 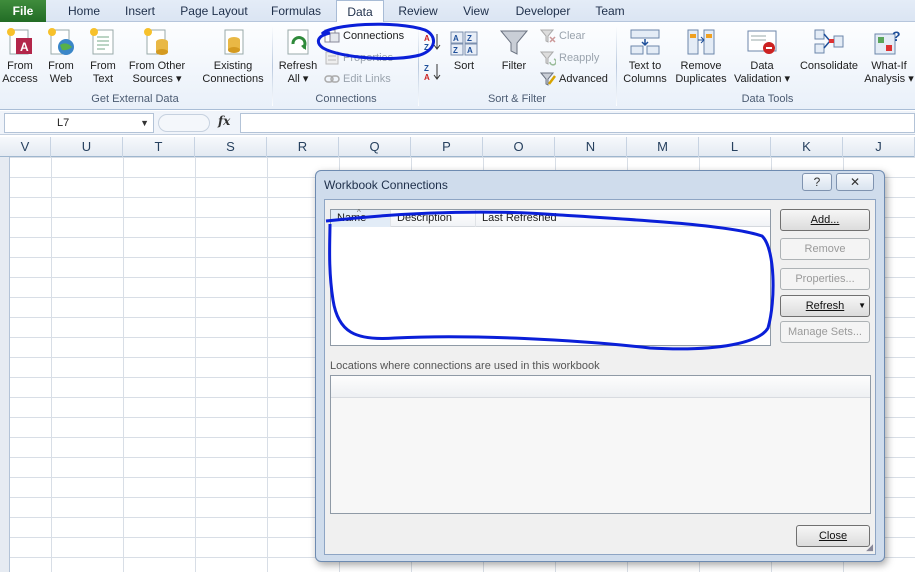 What do you see at coordinates (889, 56) in the screenshot?
I see `what-if-analysis-button: ? What-If Analysis ▾` at bounding box center [889, 56].